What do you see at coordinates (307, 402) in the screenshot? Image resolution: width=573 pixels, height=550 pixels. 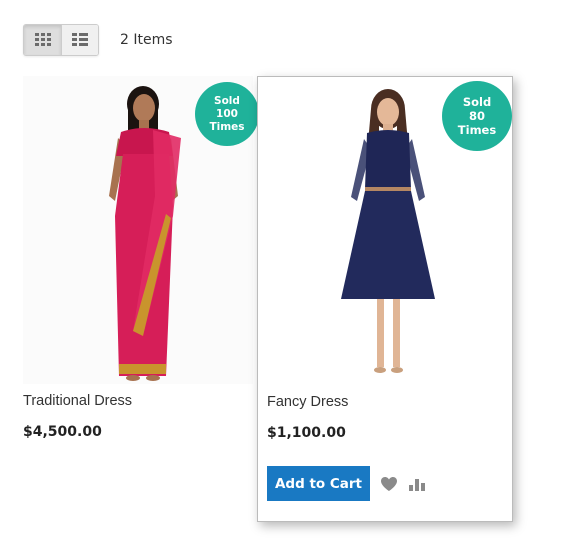 I see `product-name-link: Fancy Dress` at bounding box center [307, 402].